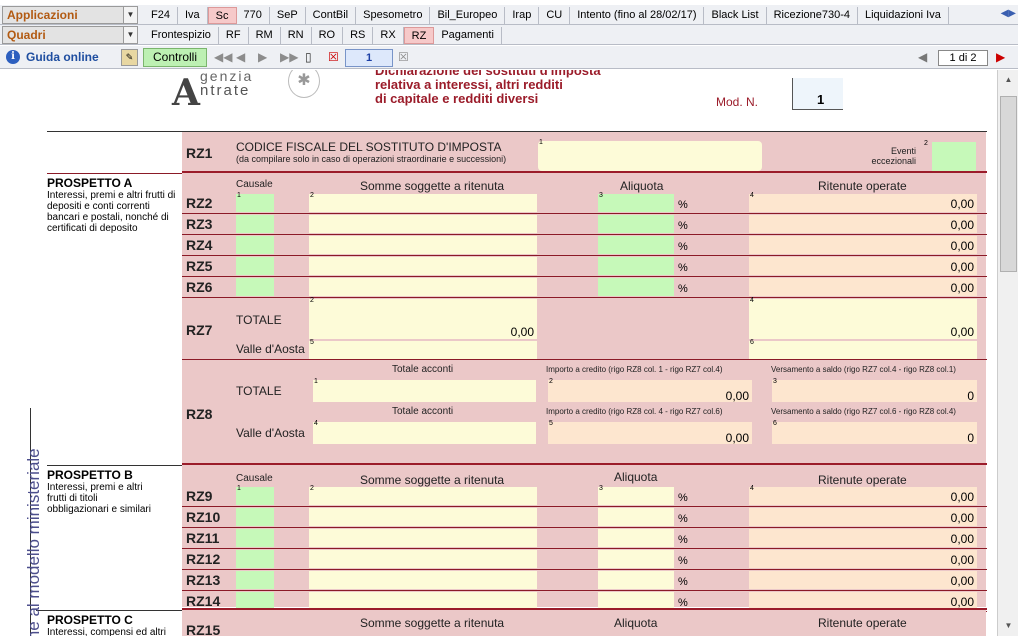  Describe the element at coordinates (296, 35) in the screenshot. I see `tab-quadro: RN` at that location.